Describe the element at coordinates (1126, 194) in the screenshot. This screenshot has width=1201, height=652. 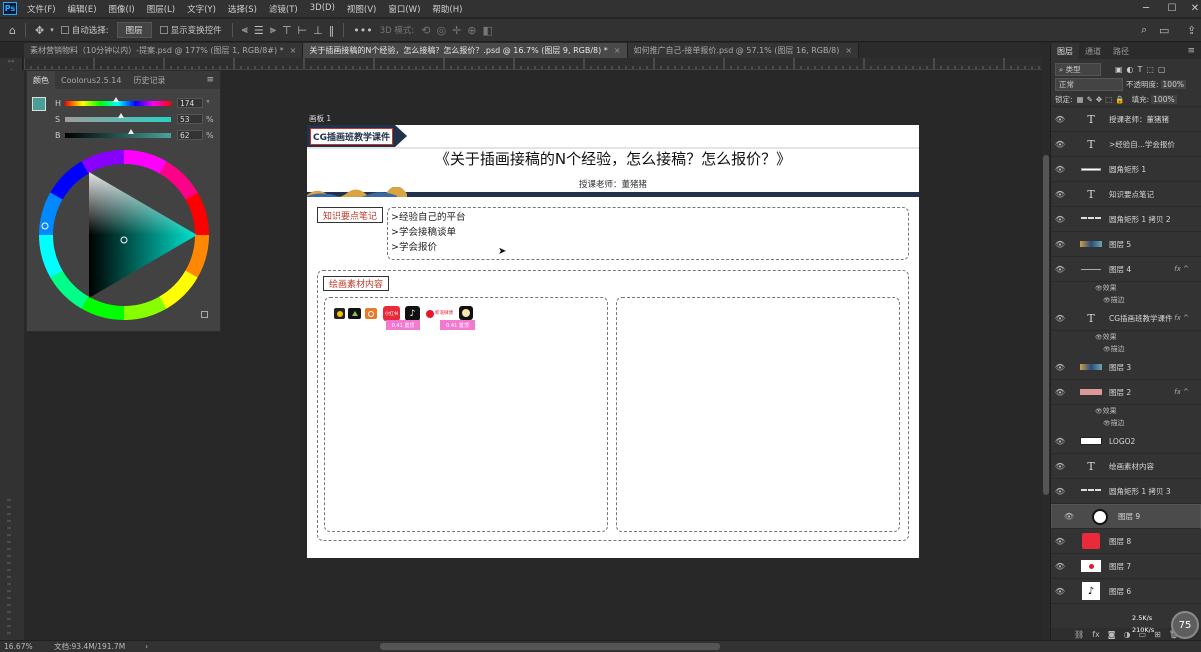
I see `layer-row: 👁 T 知识要点笔记` at that location.